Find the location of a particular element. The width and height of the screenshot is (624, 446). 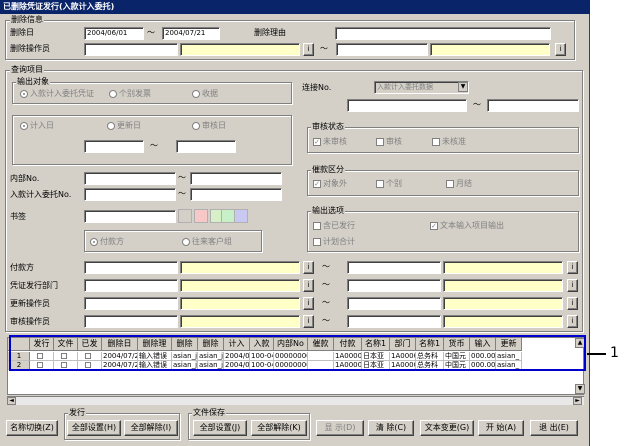

display-button: 显 示(D) is located at coordinates (340, 428).